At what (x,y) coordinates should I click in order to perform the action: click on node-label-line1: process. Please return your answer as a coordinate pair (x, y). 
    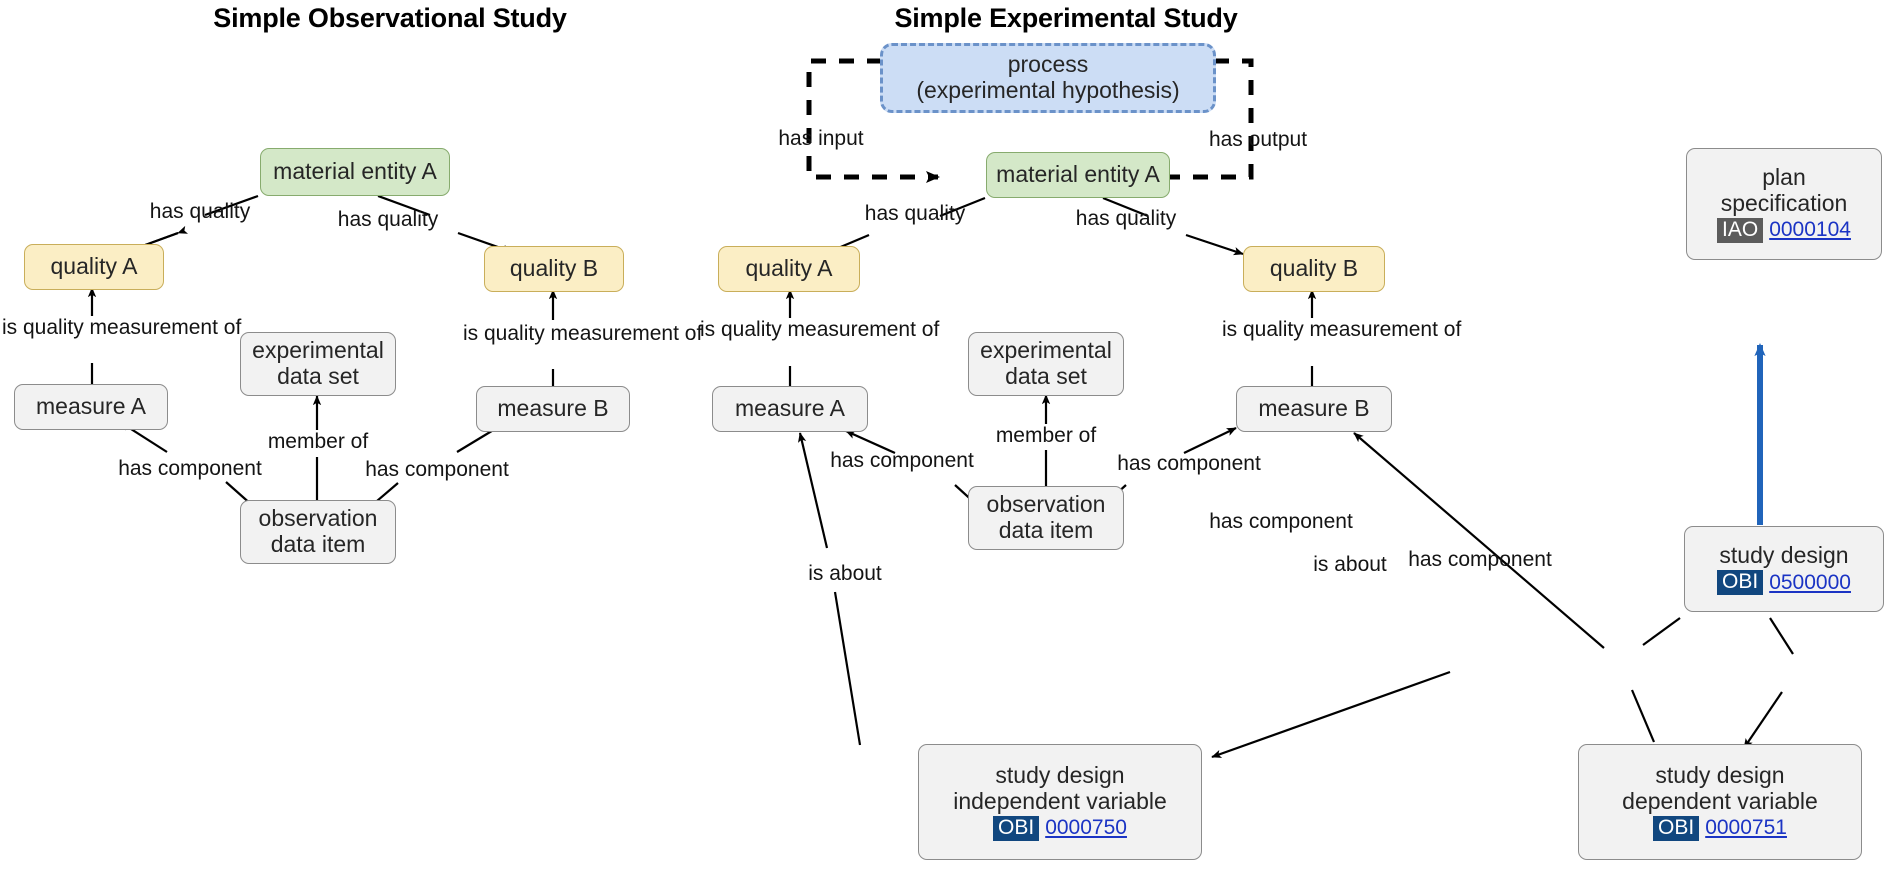
    Looking at the image, I should click on (1048, 64).